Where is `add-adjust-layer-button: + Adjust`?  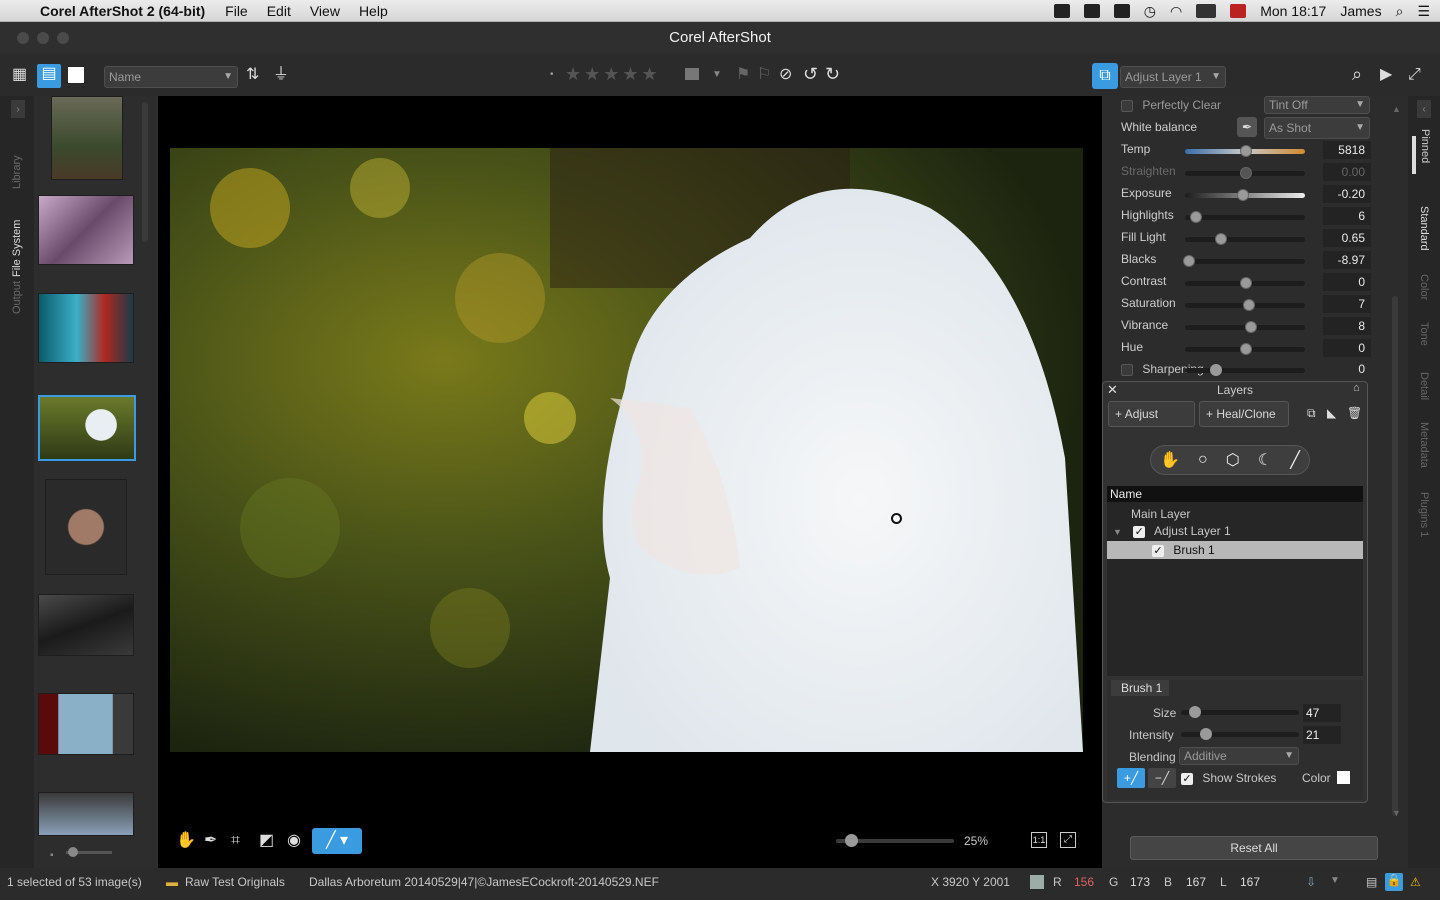 add-adjust-layer-button: + Adjust is located at coordinates (1151, 414).